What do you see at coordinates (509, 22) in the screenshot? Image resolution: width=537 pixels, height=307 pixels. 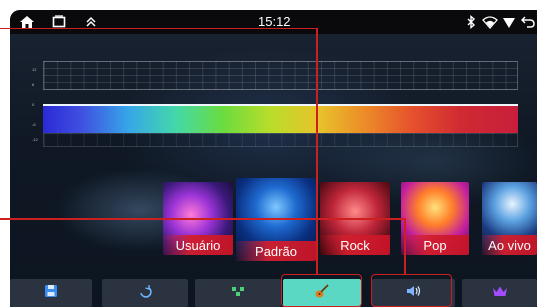 I see `location-icon` at bounding box center [509, 22].